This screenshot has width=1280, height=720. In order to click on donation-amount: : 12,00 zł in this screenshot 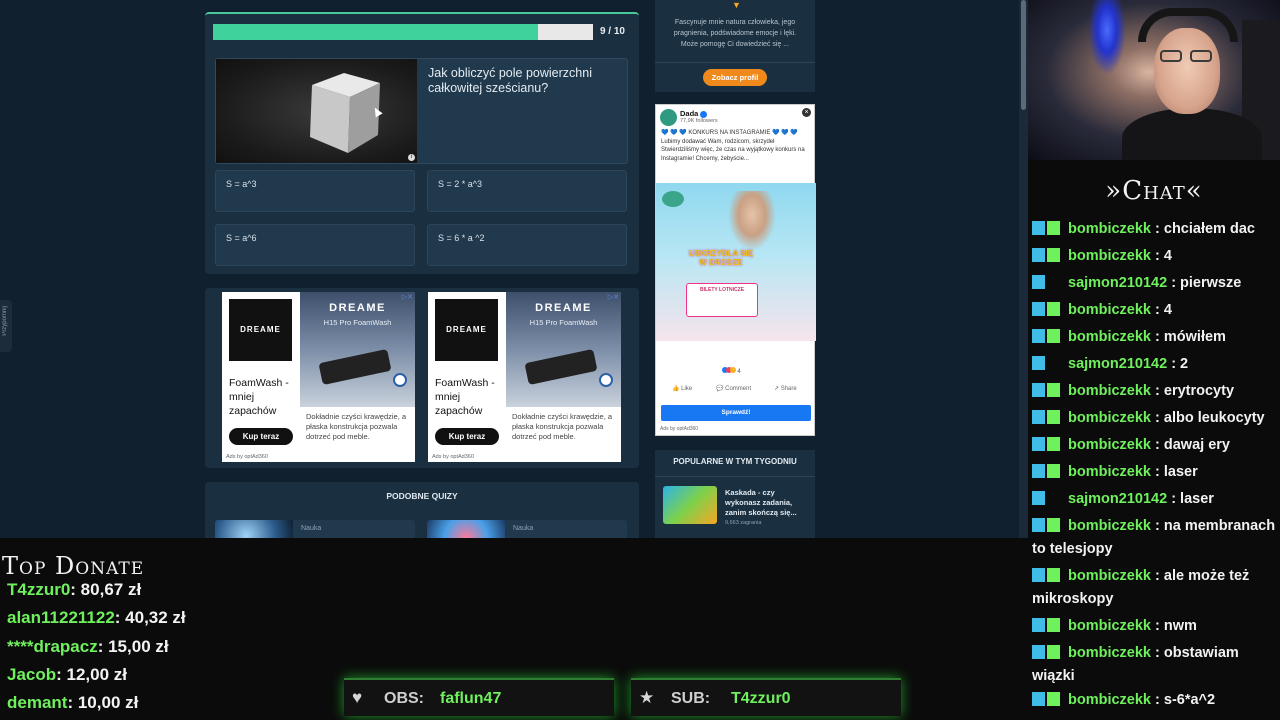, I will do `click(92, 674)`.